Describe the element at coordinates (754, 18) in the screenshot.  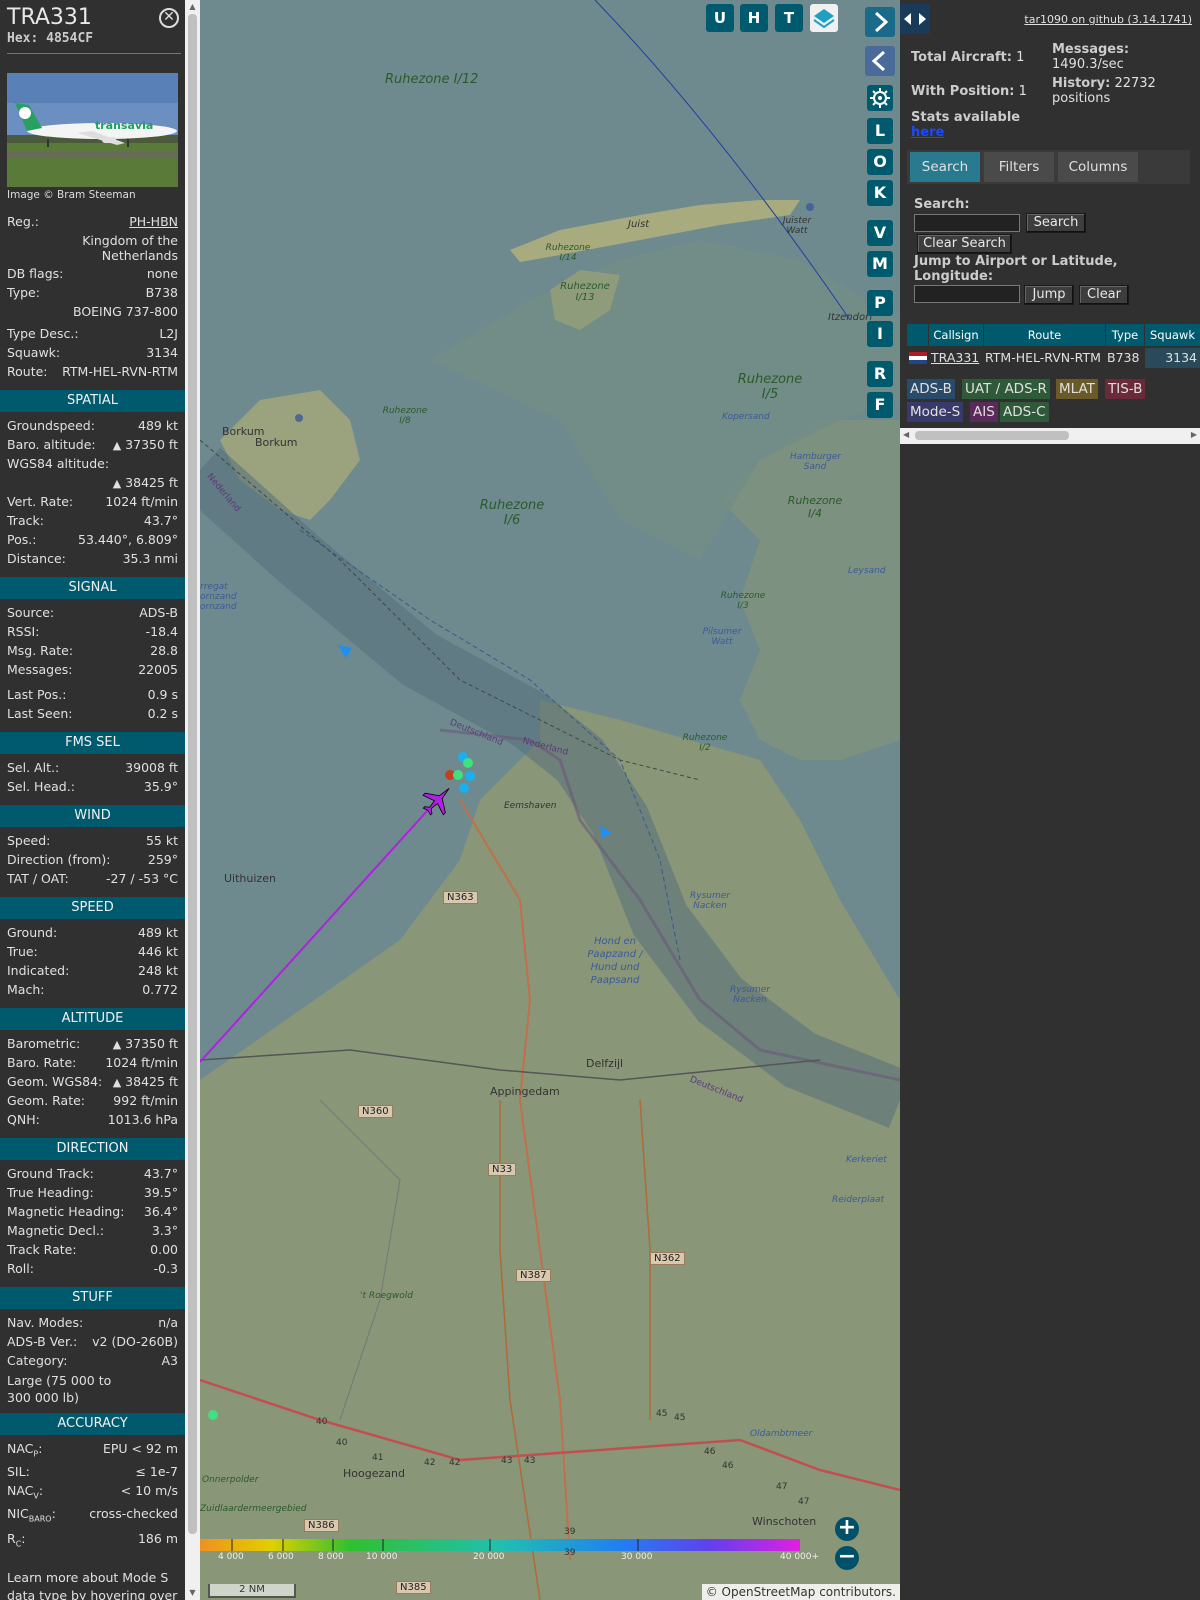
I see `button-h: H` at that location.